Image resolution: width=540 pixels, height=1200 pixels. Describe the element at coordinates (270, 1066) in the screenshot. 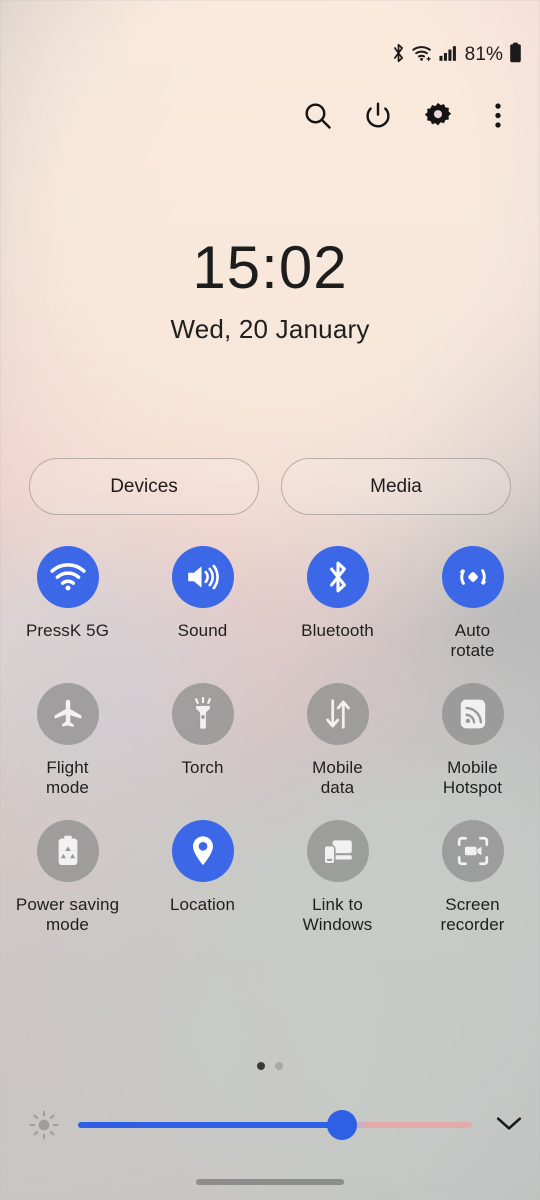

I see `page-indicator` at that location.